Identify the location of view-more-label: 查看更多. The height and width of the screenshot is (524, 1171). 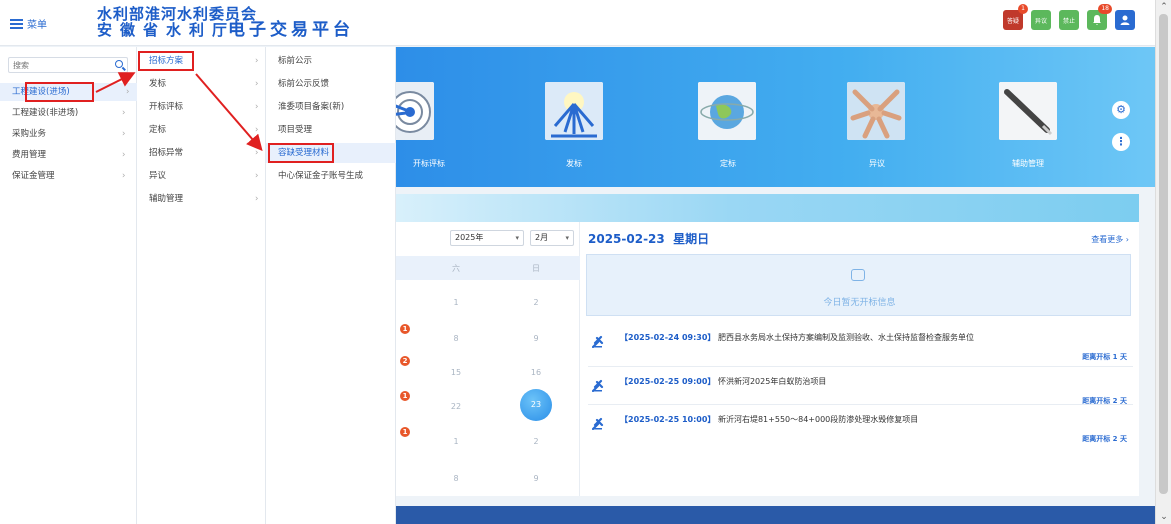
(1107, 239).